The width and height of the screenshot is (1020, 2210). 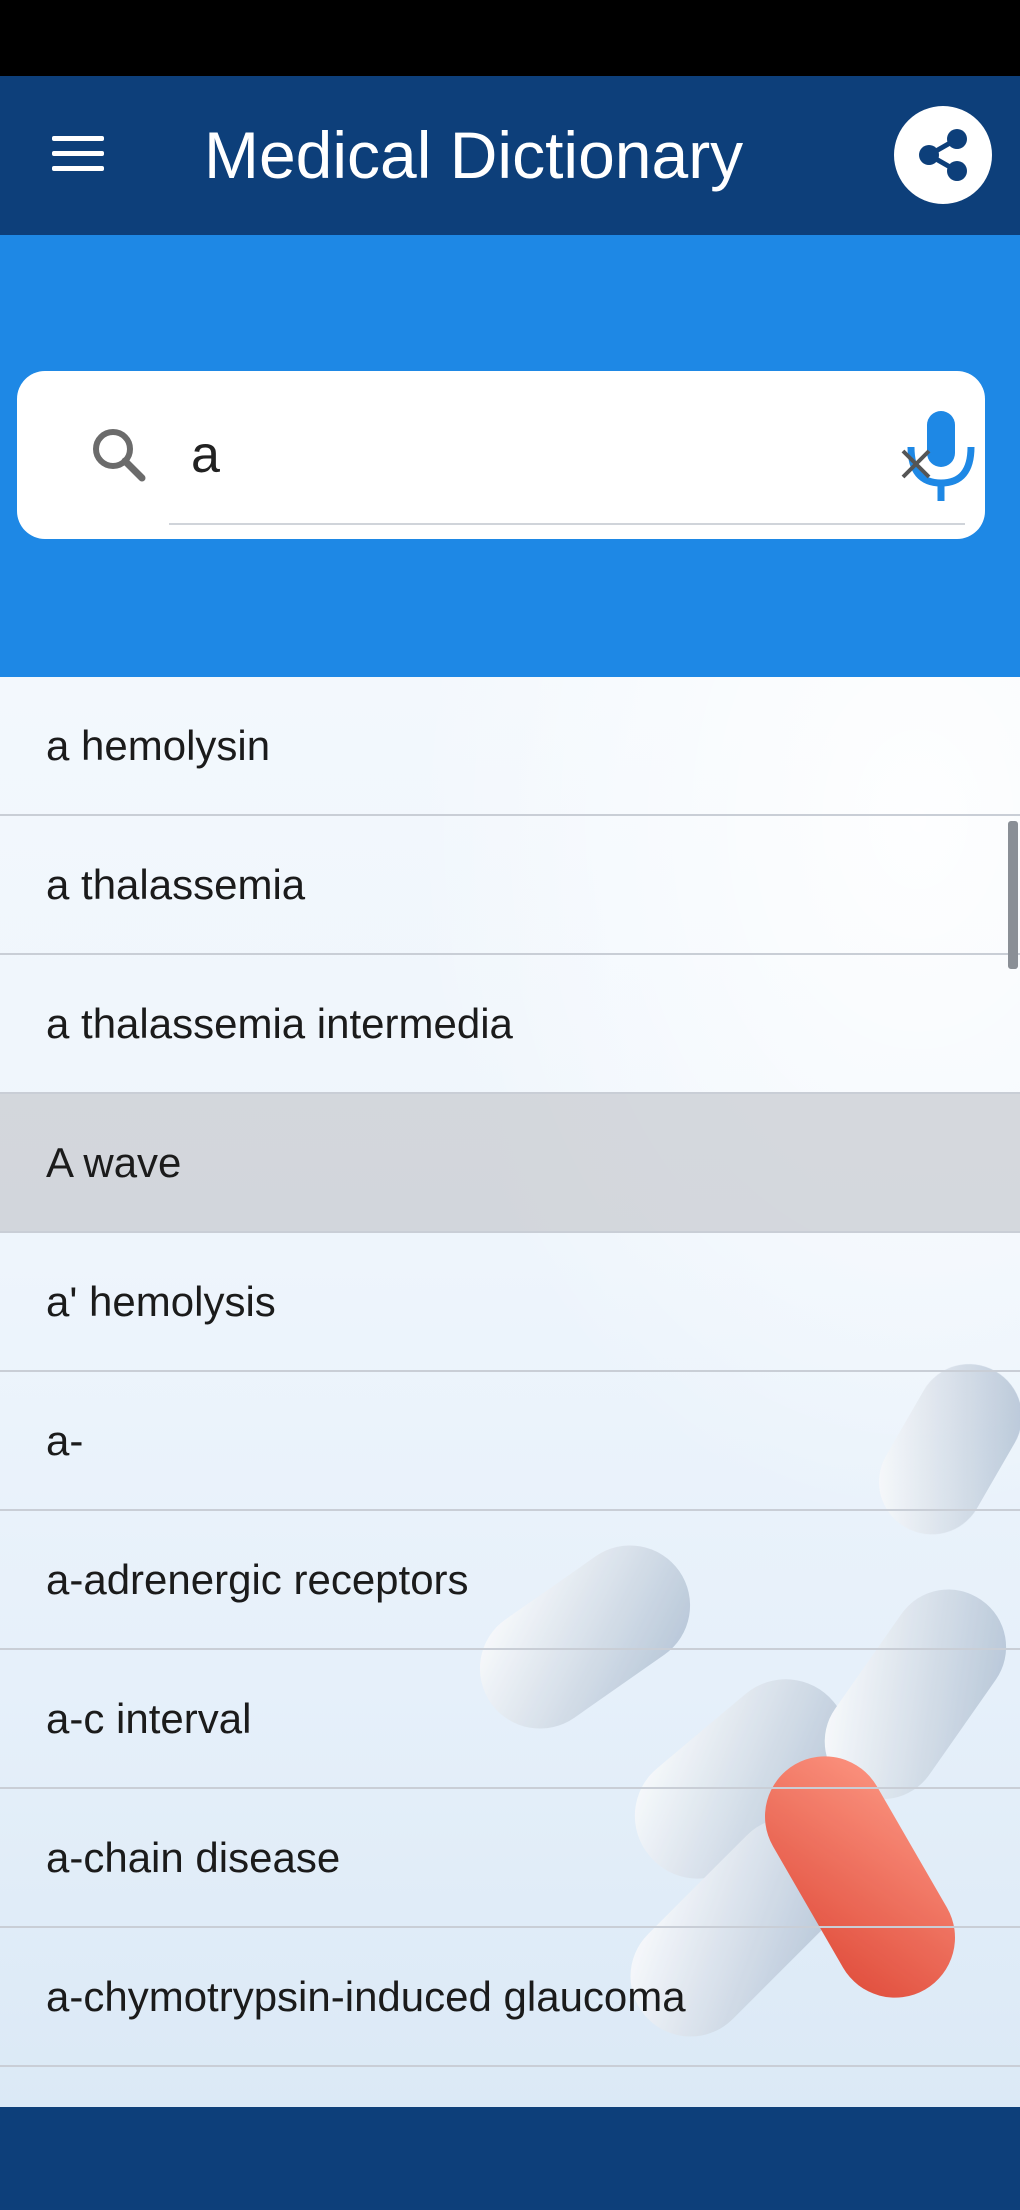 I want to click on app-bar: Medical Dictionary, so click(x=510, y=155).